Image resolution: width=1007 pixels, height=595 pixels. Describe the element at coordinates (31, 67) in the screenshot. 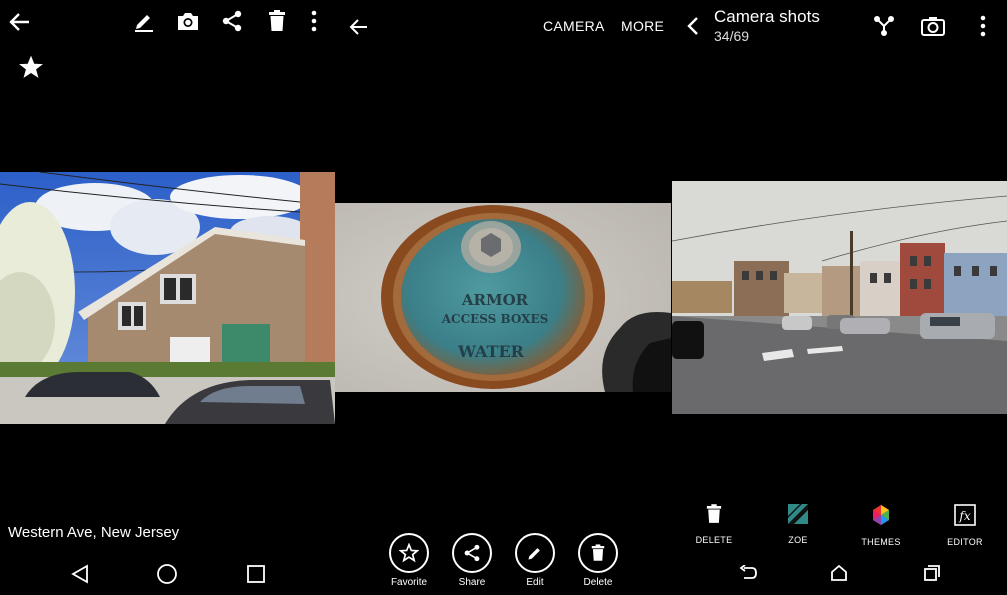

I see `star-icon` at that location.